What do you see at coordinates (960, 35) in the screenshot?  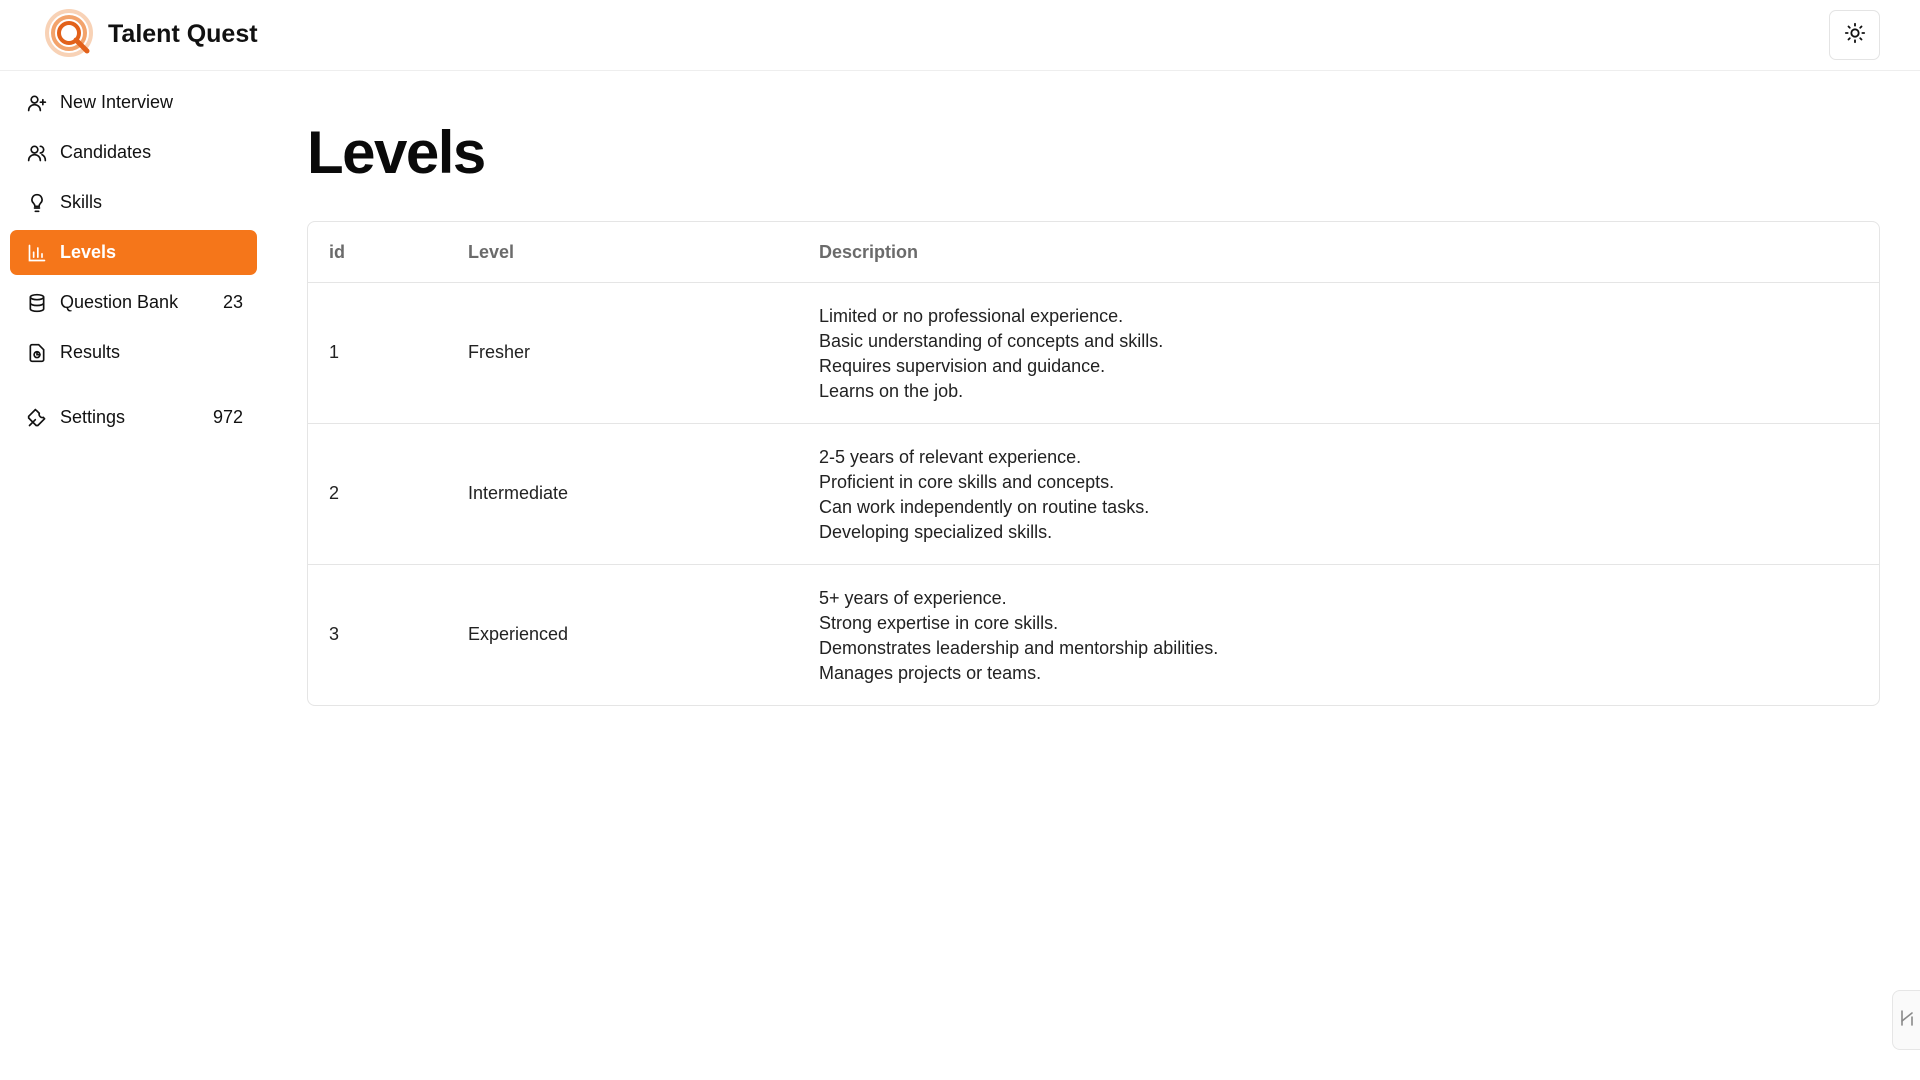 I see `app-header: Talent Quest` at bounding box center [960, 35].